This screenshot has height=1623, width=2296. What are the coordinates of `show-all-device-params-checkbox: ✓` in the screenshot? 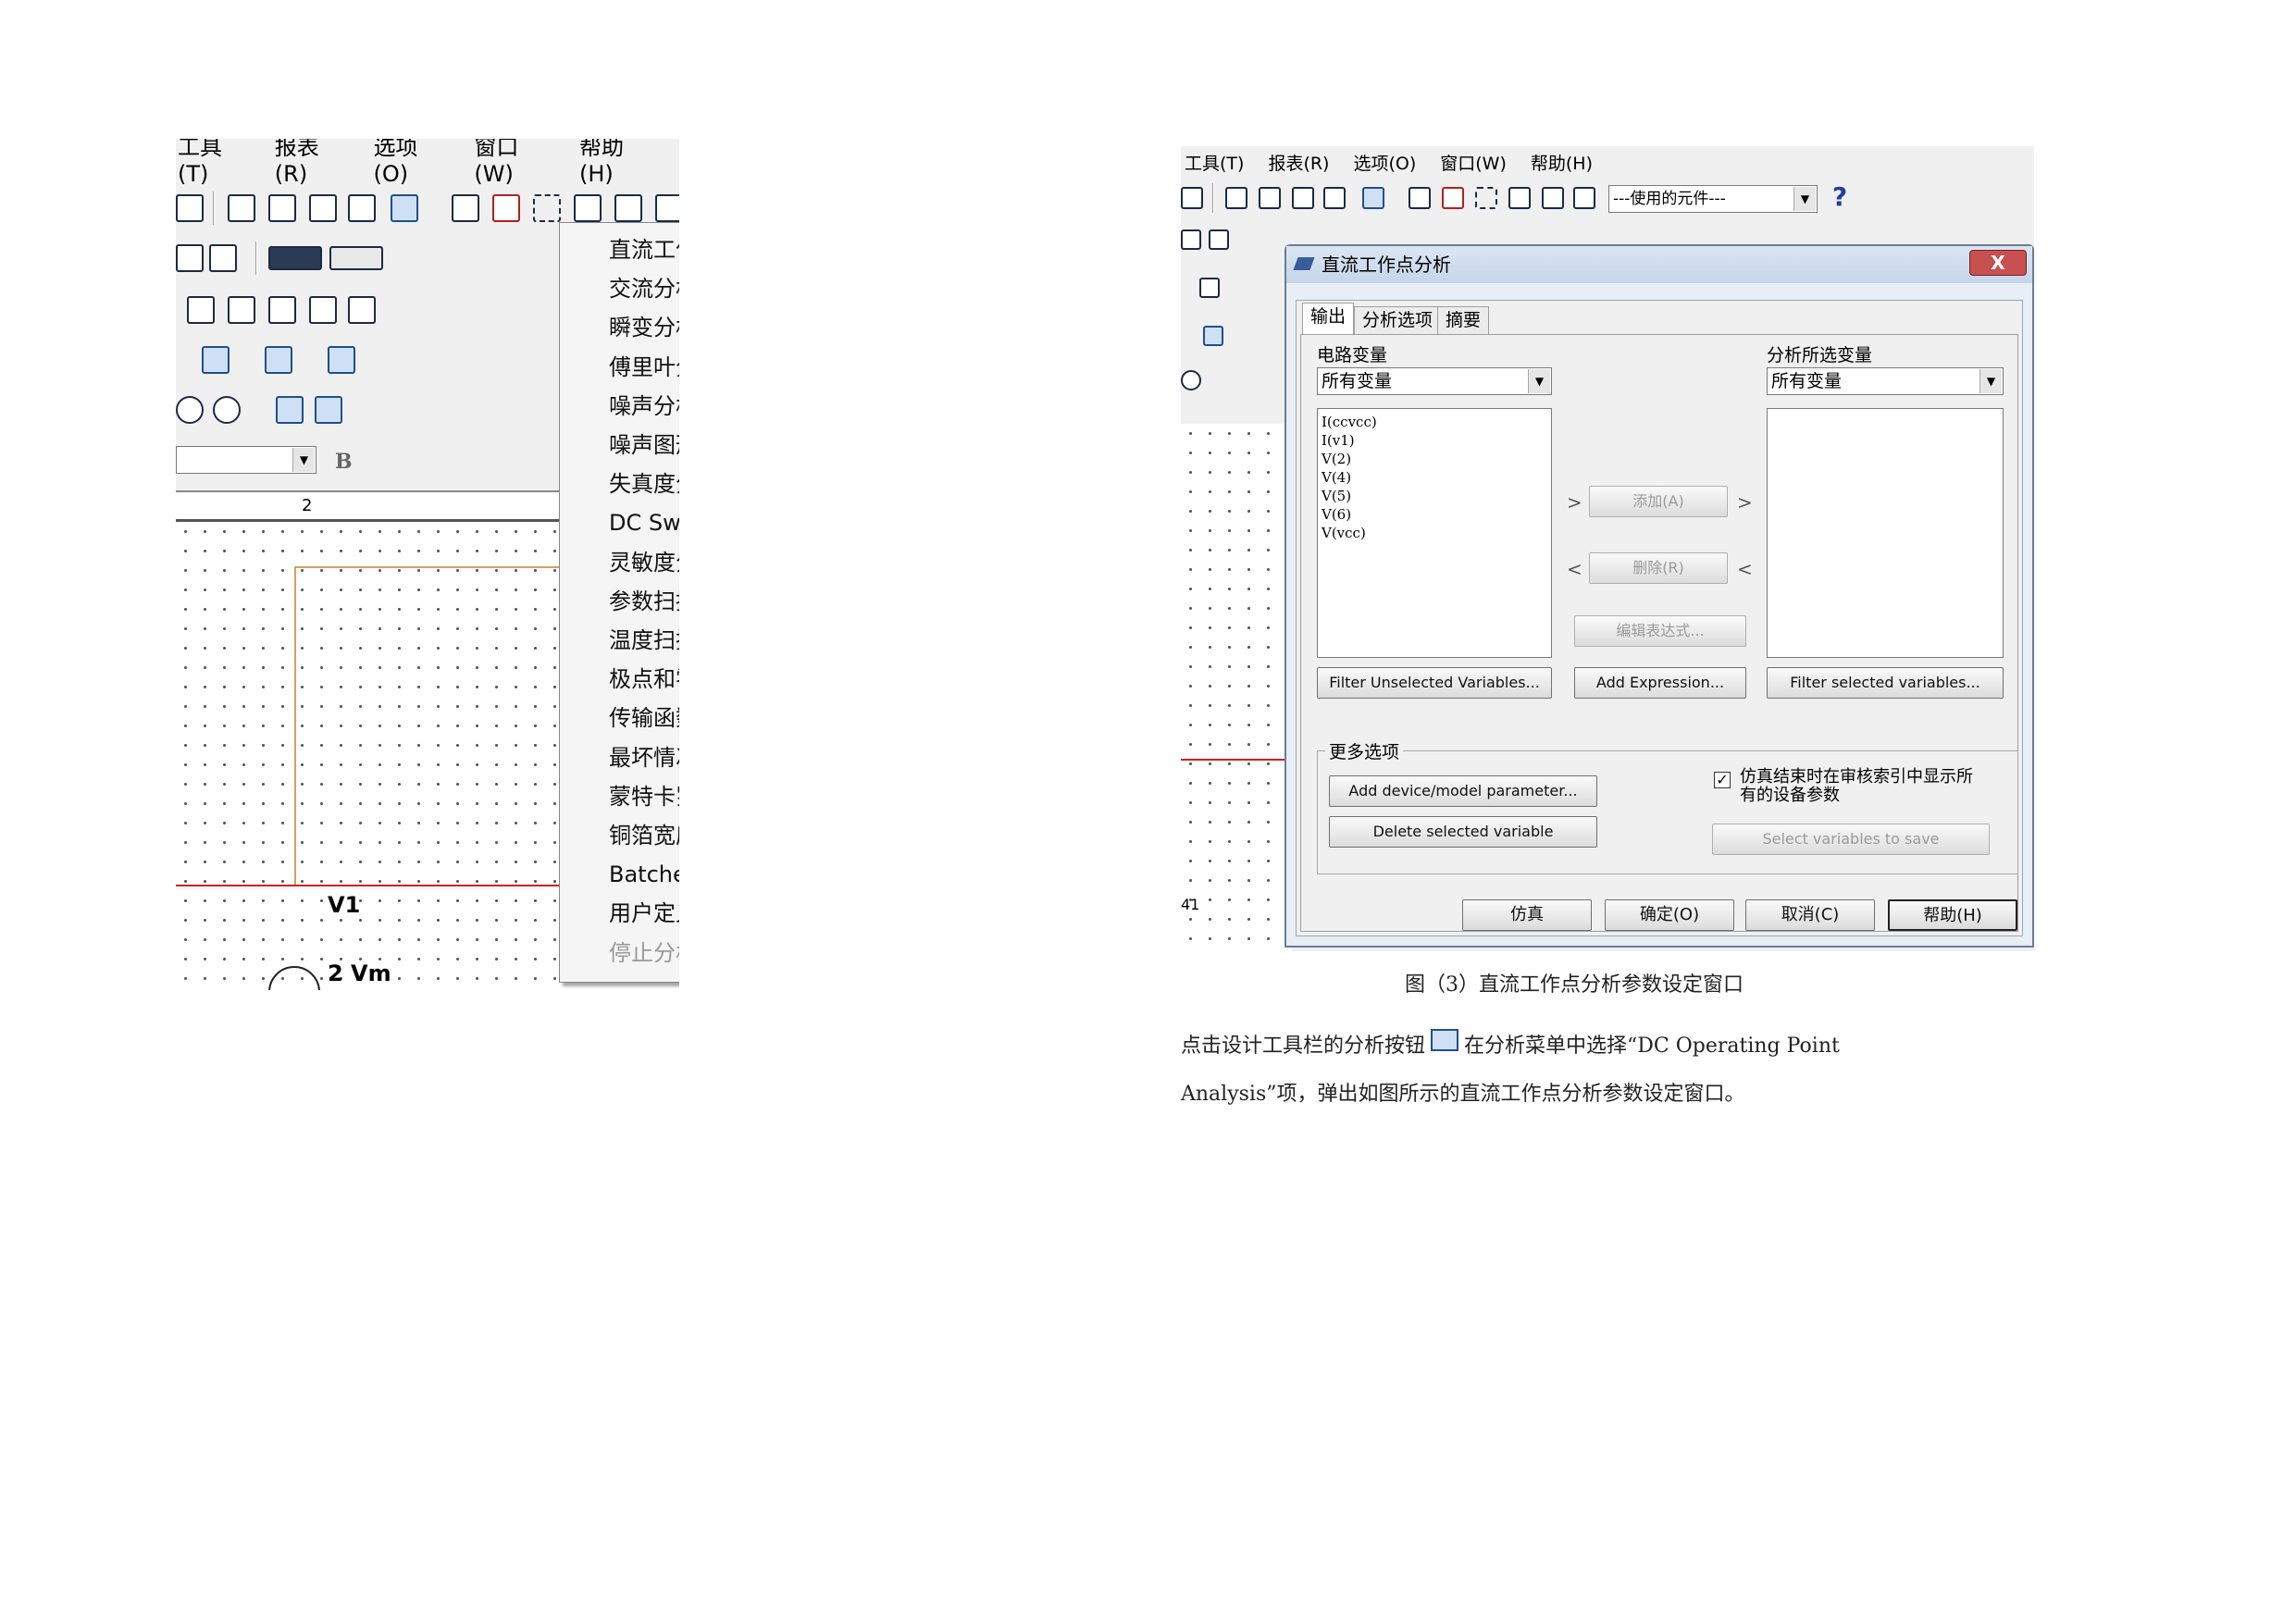 It's located at (1723, 780).